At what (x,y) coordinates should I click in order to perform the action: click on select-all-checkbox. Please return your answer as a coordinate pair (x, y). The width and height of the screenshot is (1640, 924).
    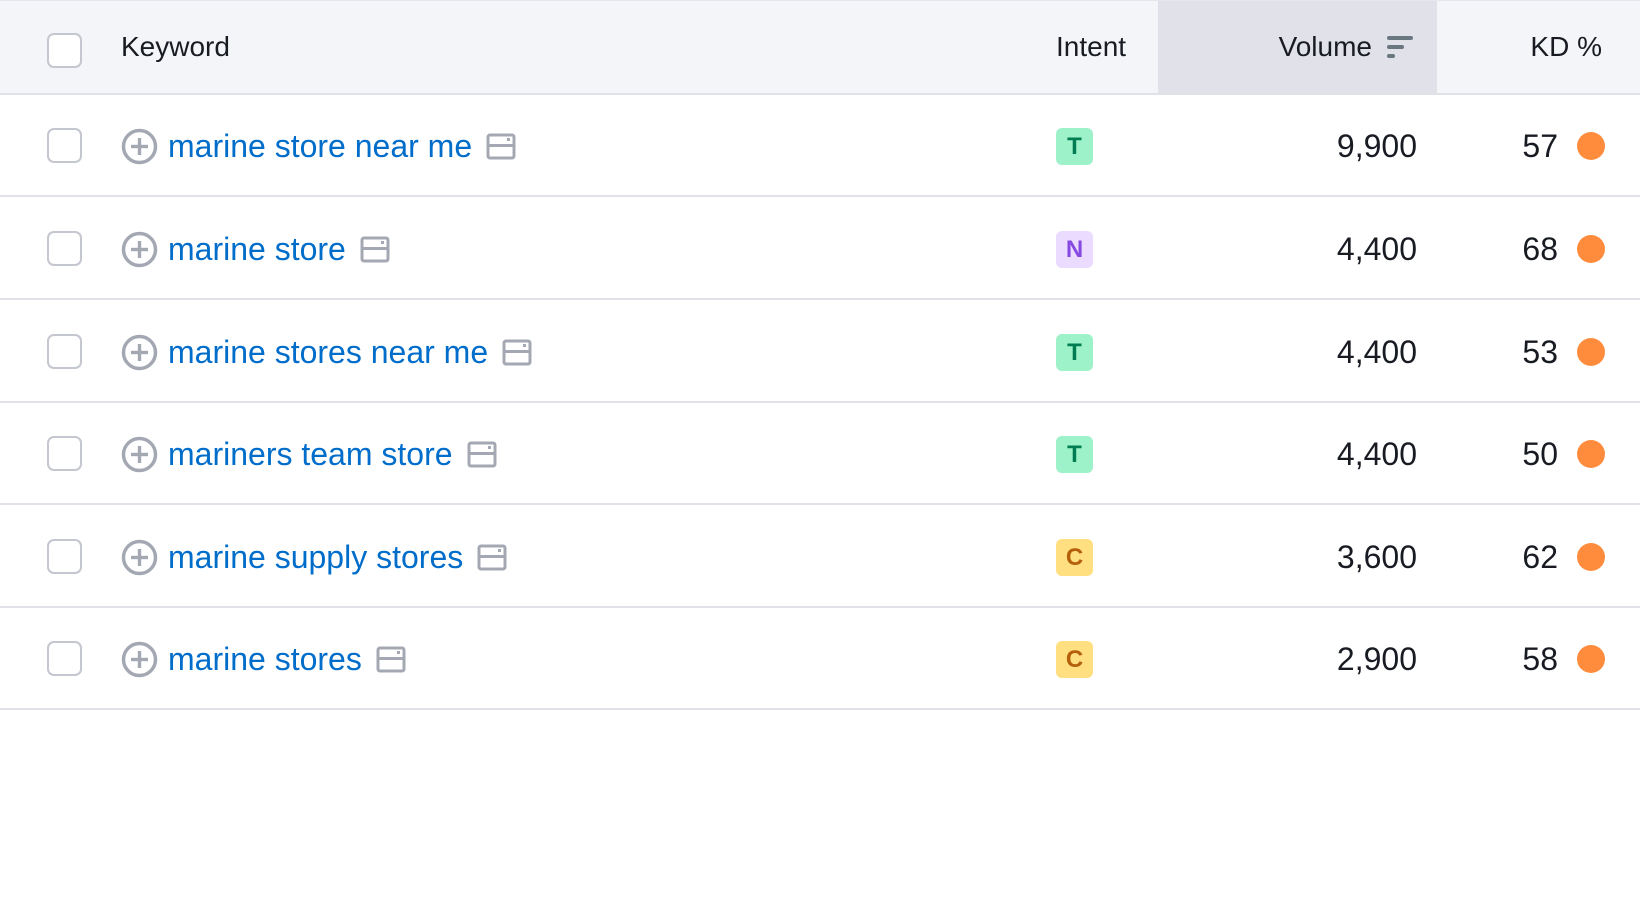
    Looking at the image, I should click on (64, 50).